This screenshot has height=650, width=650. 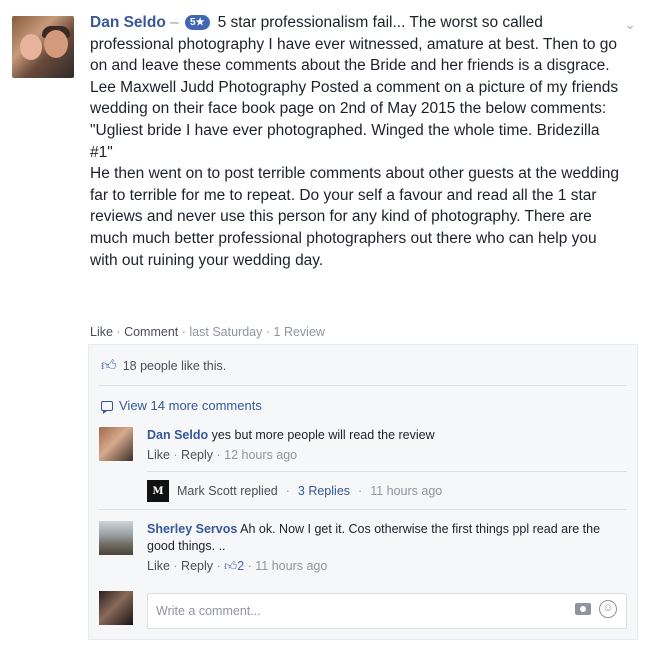 What do you see at coordinates (116, 608) in the screenshot?
I see `current-user-avatar` at bounding box center [116, 608].